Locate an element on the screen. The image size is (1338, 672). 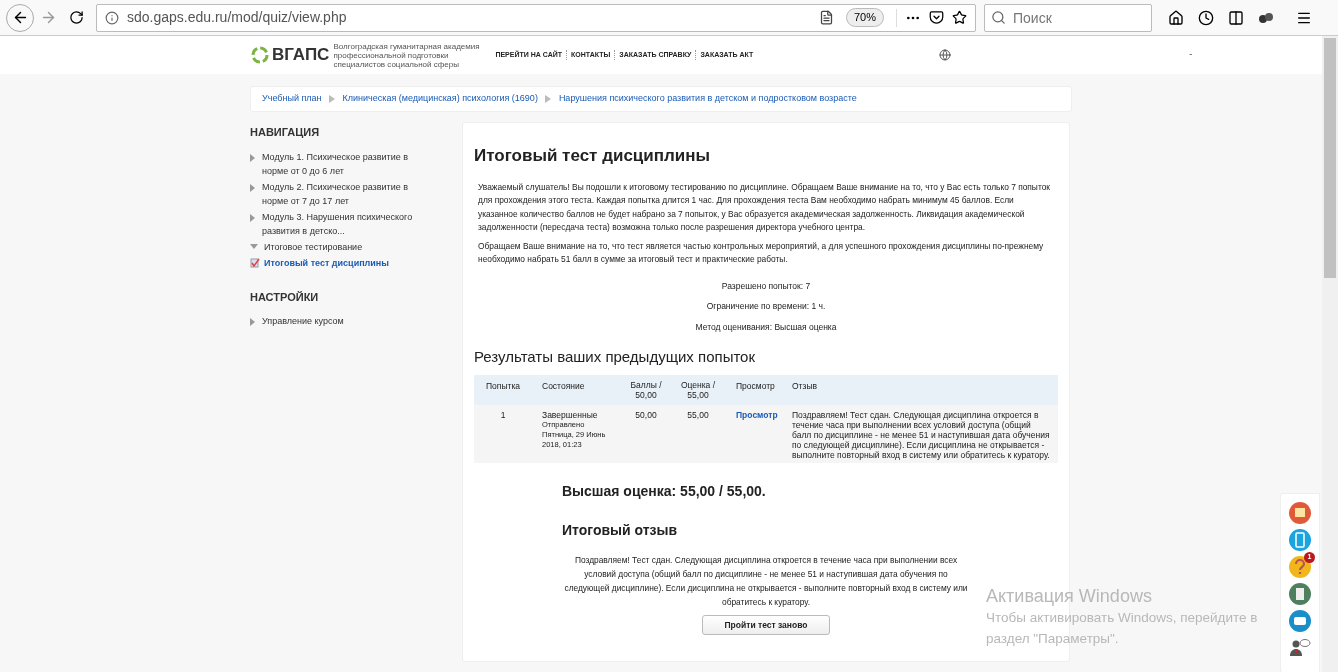
feedback-paragraph: Поздравляем! Тест сдан. Следующая дисциплина откроется в течение часа при выполнении всех условий доступа (общий балл по дисциплине - не менее 51 и наступившая дата обучения по следующей дисциплине). Если дисциплина не открывается - выполните повторный вход в систему или обратитесь к куратору. is located at coordinates (766, 582).